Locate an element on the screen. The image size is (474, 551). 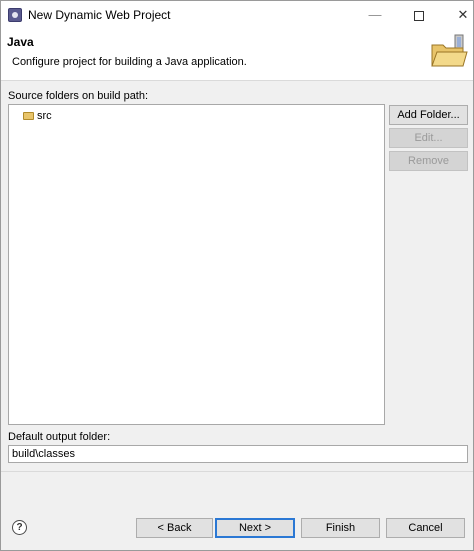
maximize-icon is located at coordinates (419, 15).